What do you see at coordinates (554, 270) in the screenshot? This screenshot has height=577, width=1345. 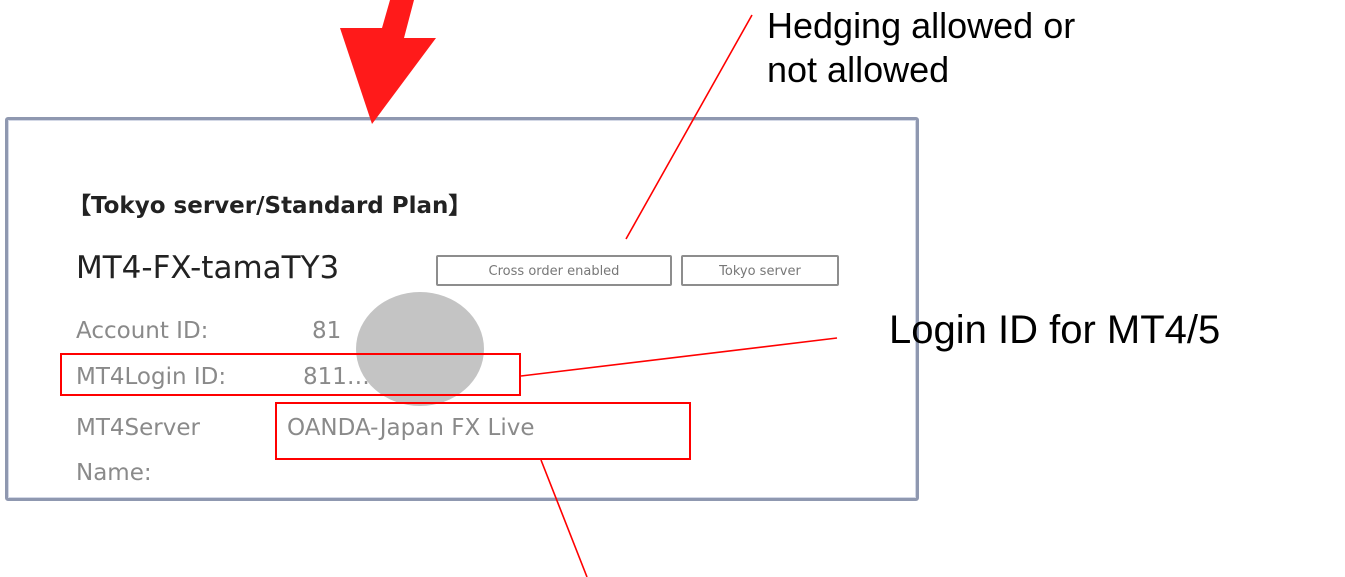 I see `cross-order-tag: Cross order enabled` at bounding box center [554, 270].